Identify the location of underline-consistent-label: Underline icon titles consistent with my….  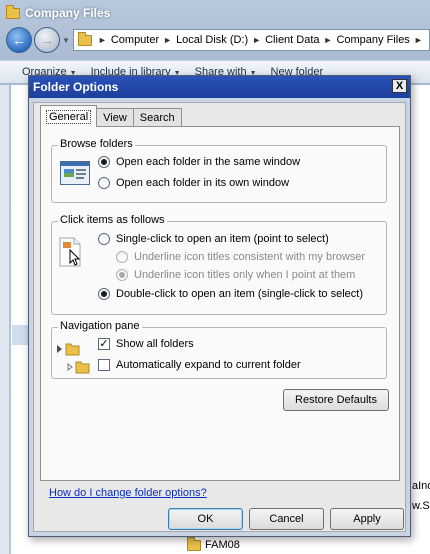
(250, 257).